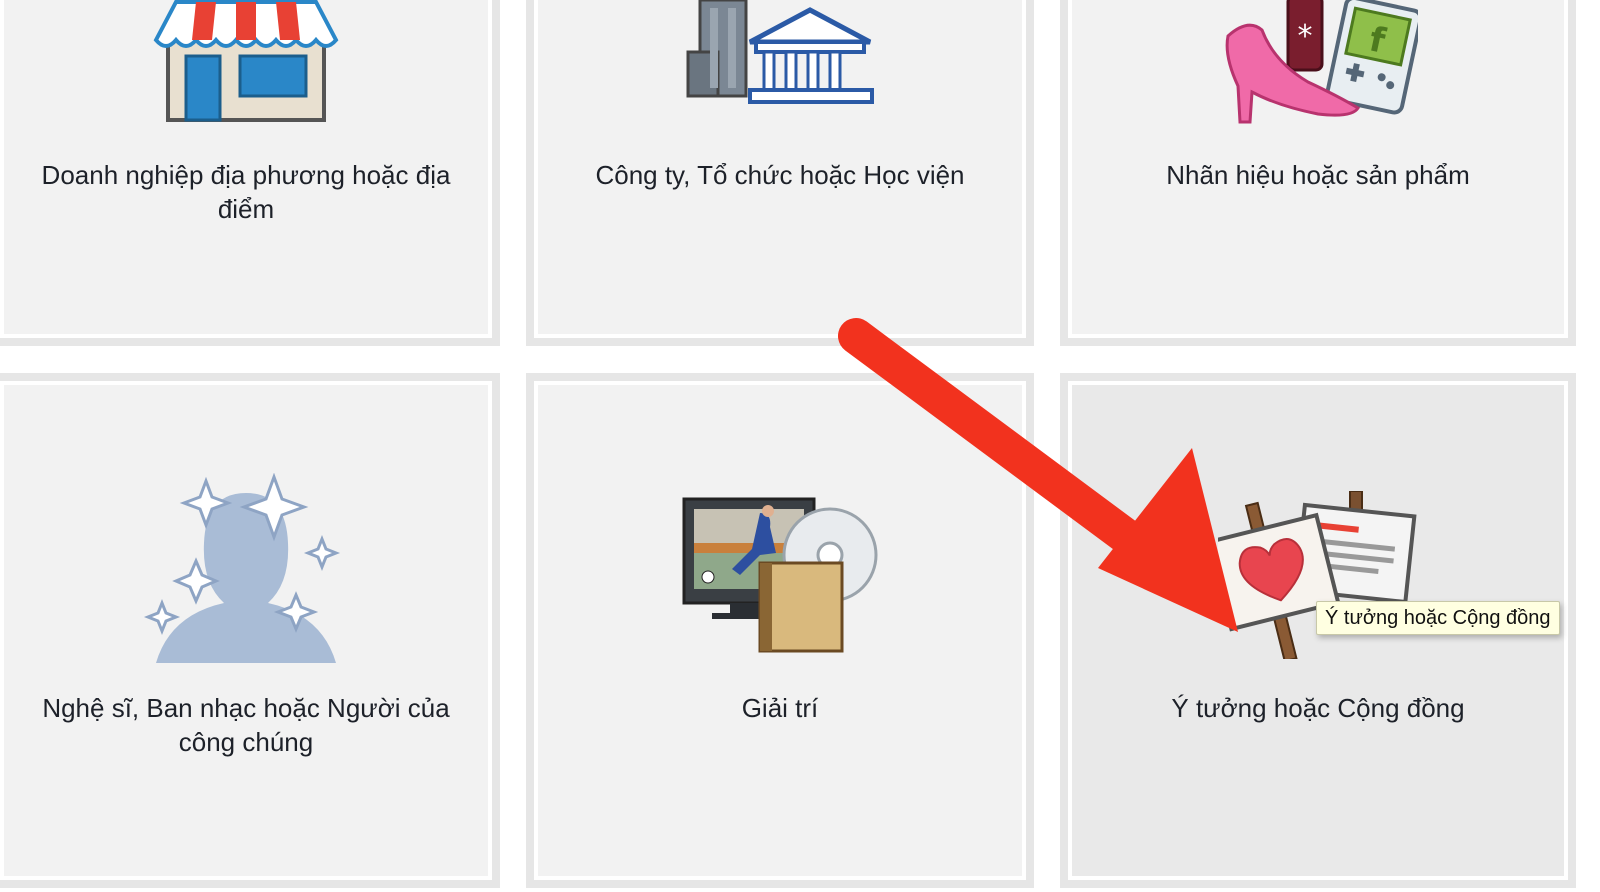 This screenshot has height=892, width=1600. I want to click on category-label: Doanh nghiệp địa phương hoặc địa điểm, so click(246, 192).